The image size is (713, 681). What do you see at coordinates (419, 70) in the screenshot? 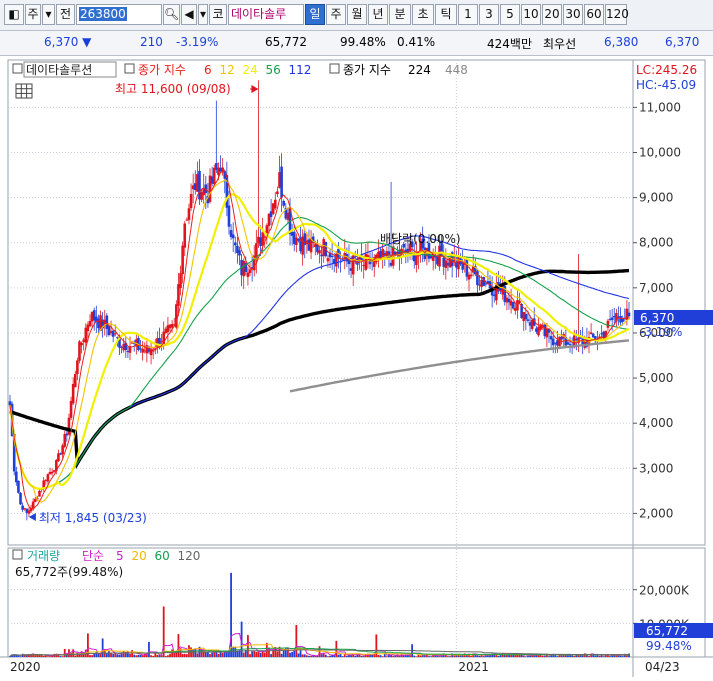
I see `legend-ma-period-224: 224` at bounding box center [419, 70].